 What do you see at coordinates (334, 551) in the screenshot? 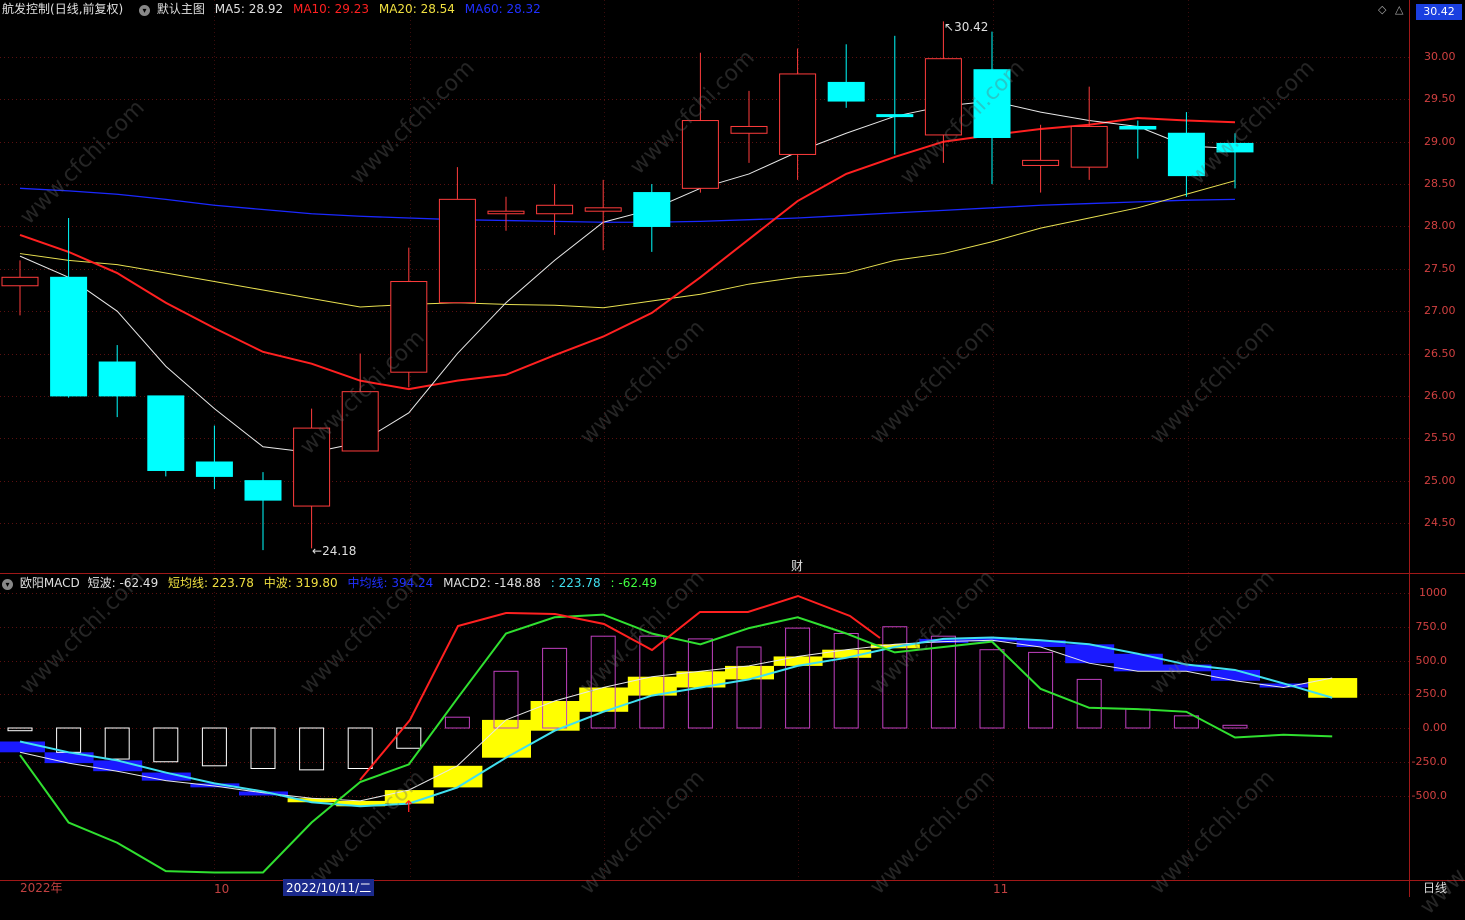
I see `low-marker: ←24.18` at bounding box center [334, 551].